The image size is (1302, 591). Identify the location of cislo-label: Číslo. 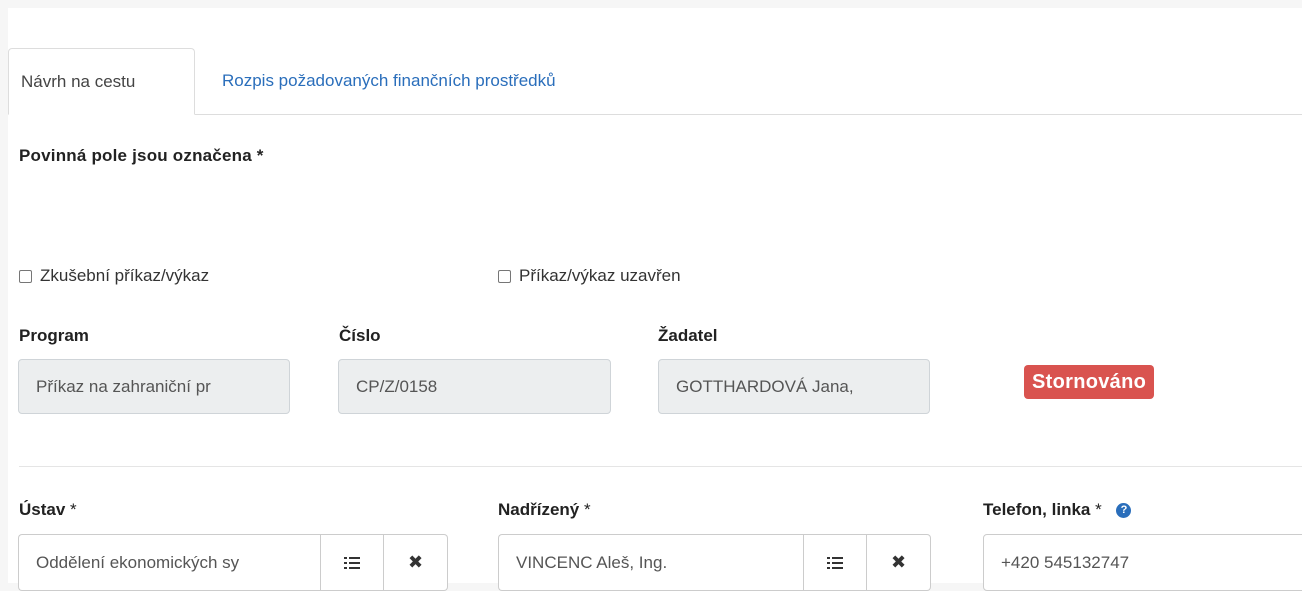
(360, 335).